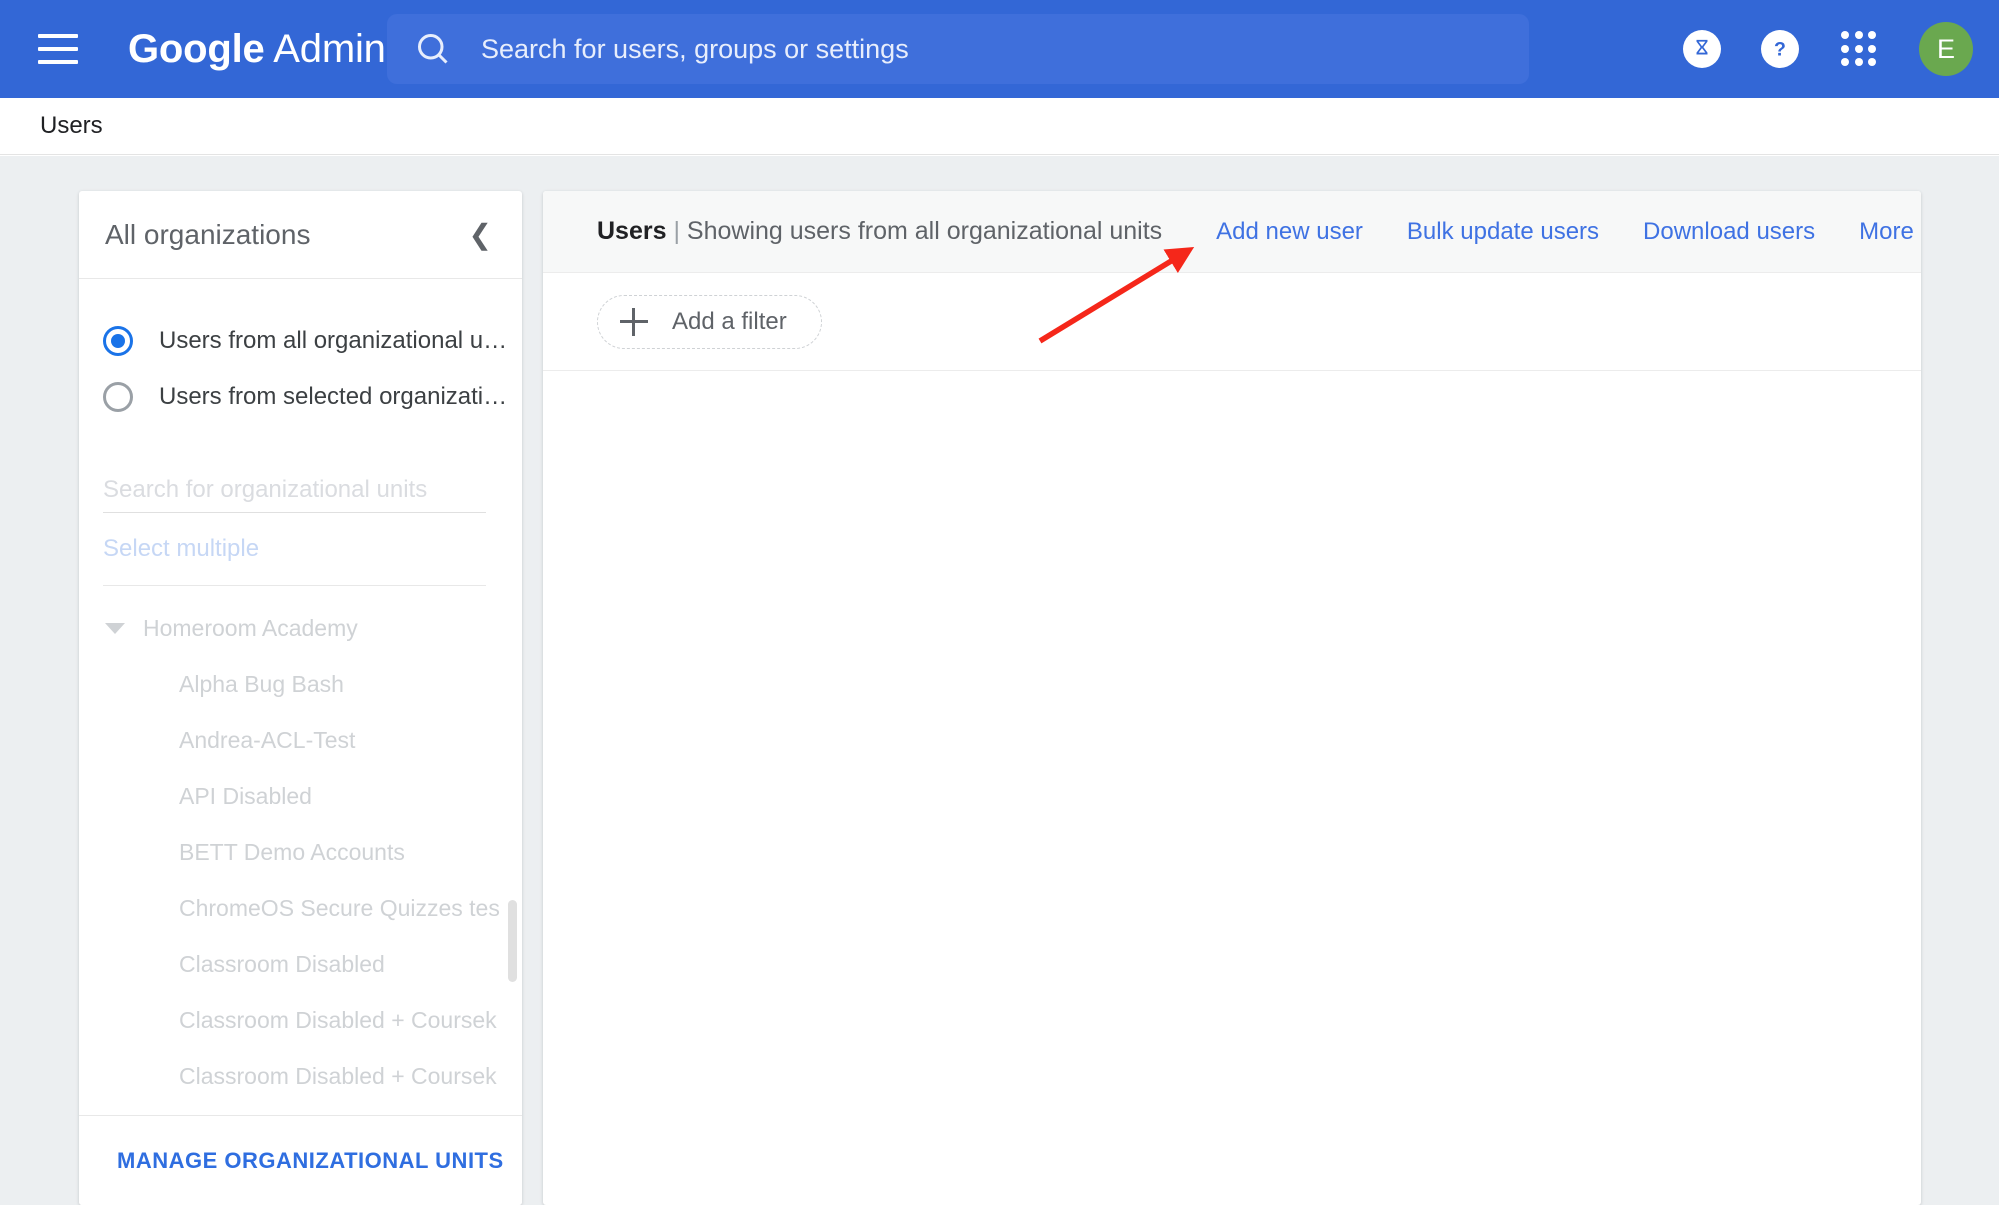 The width and height of the screenshot is (1999, 1205). Describe the element at coordinates (1729, 232) in the screenshot. I see `download-users-button: Download users` at that location.